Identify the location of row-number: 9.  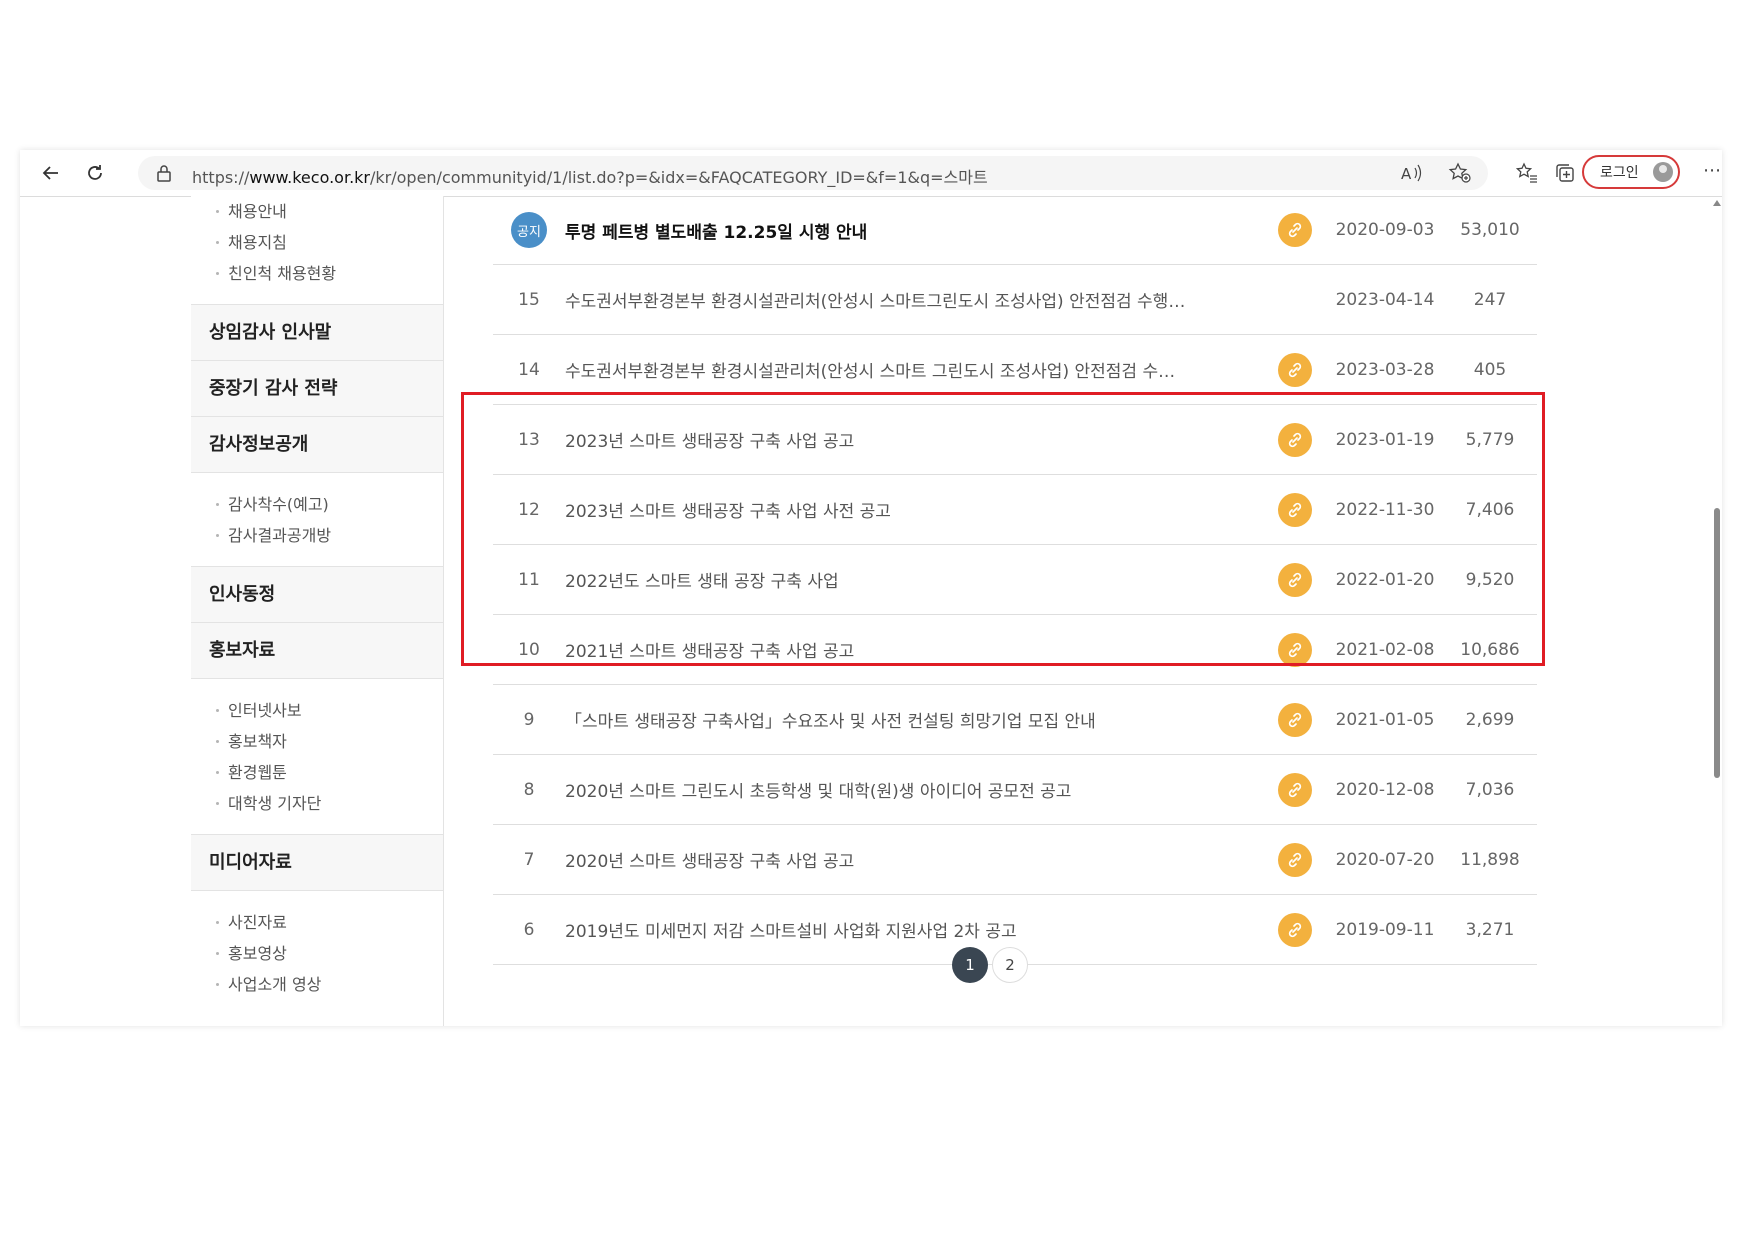
(529, 719).